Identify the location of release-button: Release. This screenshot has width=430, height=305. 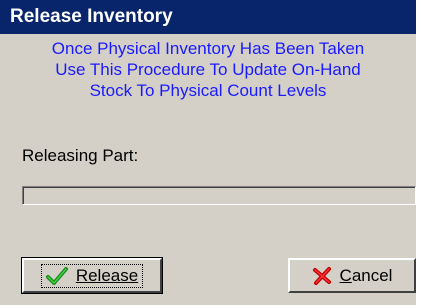
(92, 275).